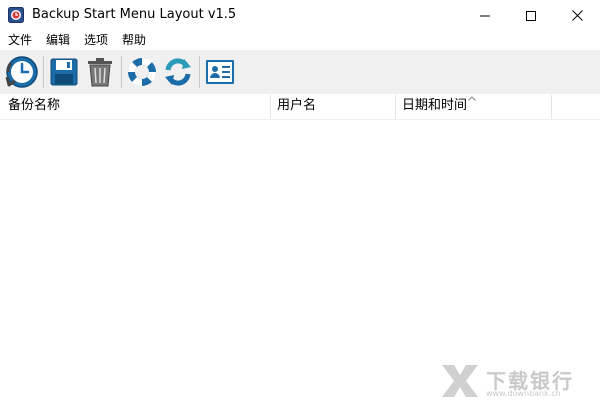 This screenshot has width=600, height=407. I want to click on refresh-icon, so click(178, 72).